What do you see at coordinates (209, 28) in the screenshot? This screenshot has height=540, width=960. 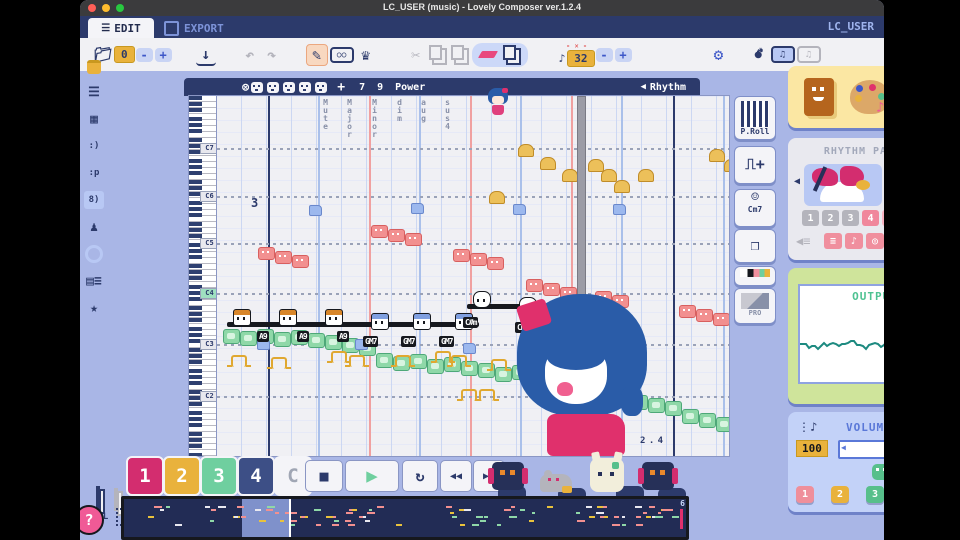 I see `tab-export: EXPORT` at bounding box center [209, 28].